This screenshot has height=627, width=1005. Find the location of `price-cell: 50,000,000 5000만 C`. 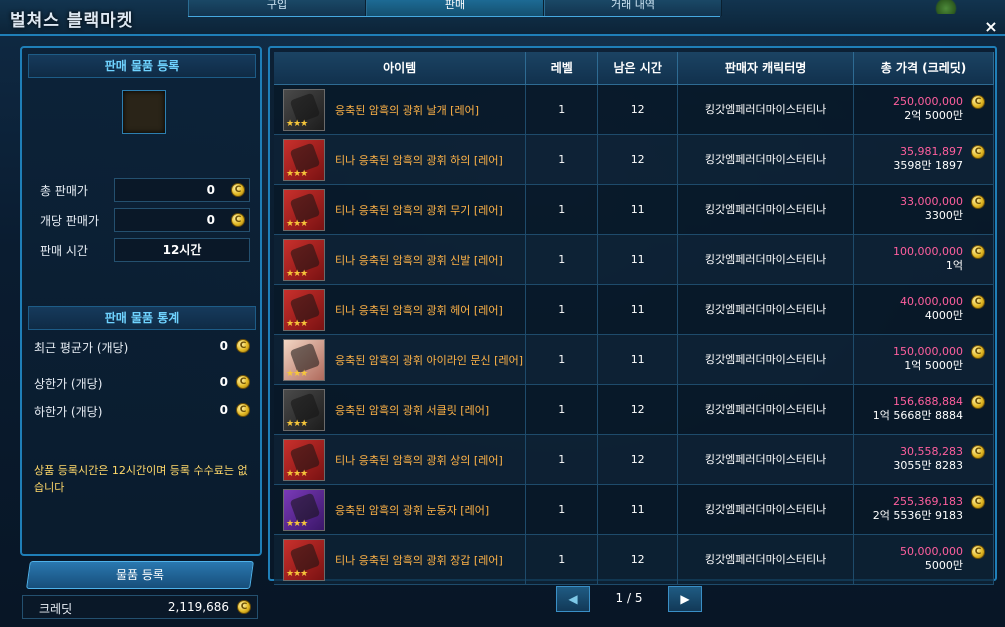

price-cell: 50,000,000 5000만 C is located at coordinates (923, 559).